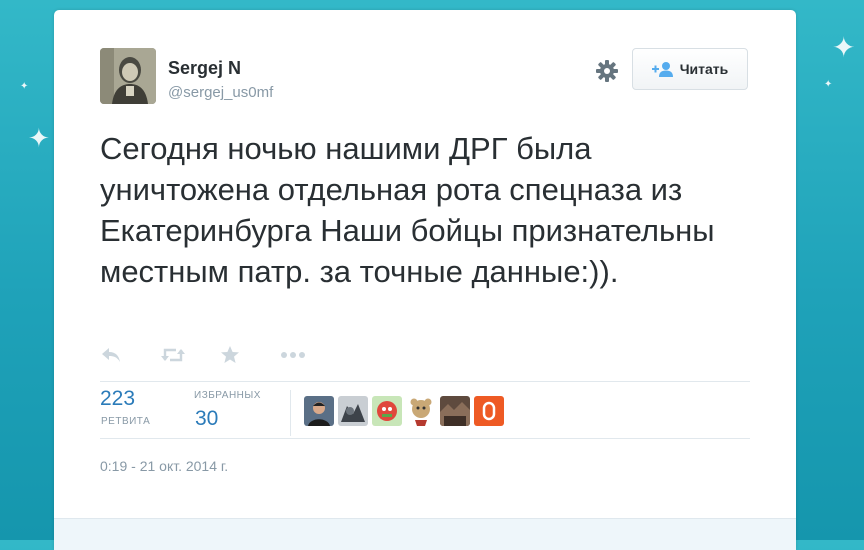  What do you see at coordinates (207, 418) in the screenshot?
I see `favorite-count: 30` at bounding box center [207, 418].